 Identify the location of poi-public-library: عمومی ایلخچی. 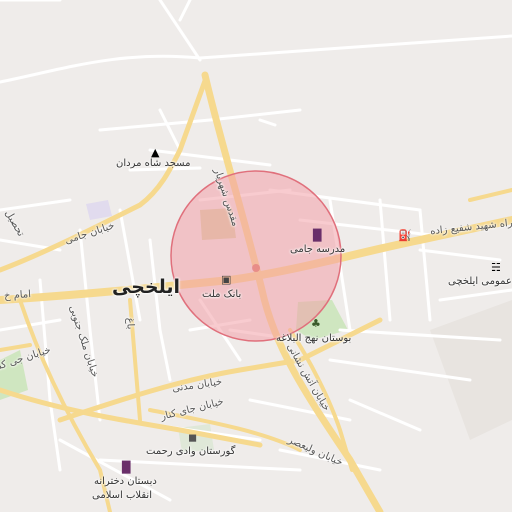
(480, 281).